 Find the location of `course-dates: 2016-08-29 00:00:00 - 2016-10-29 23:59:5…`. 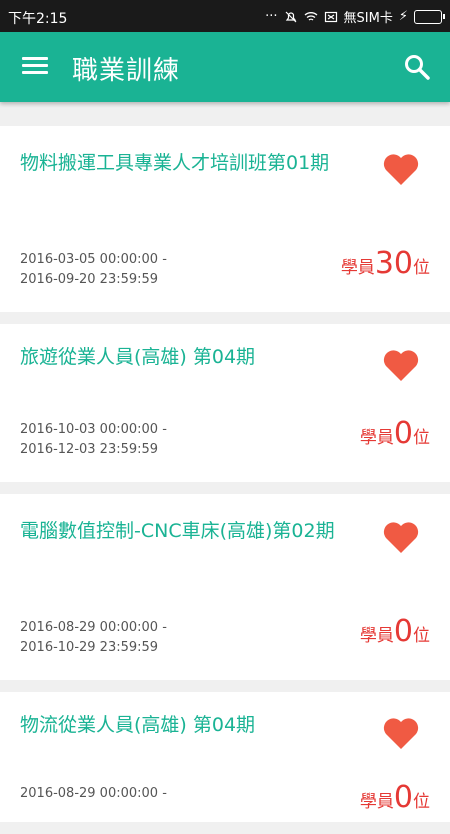

course-dates: 2016-08-29 00:00:00 - 2016-10-29 23:59:5… is located at coordinates (93, 638).